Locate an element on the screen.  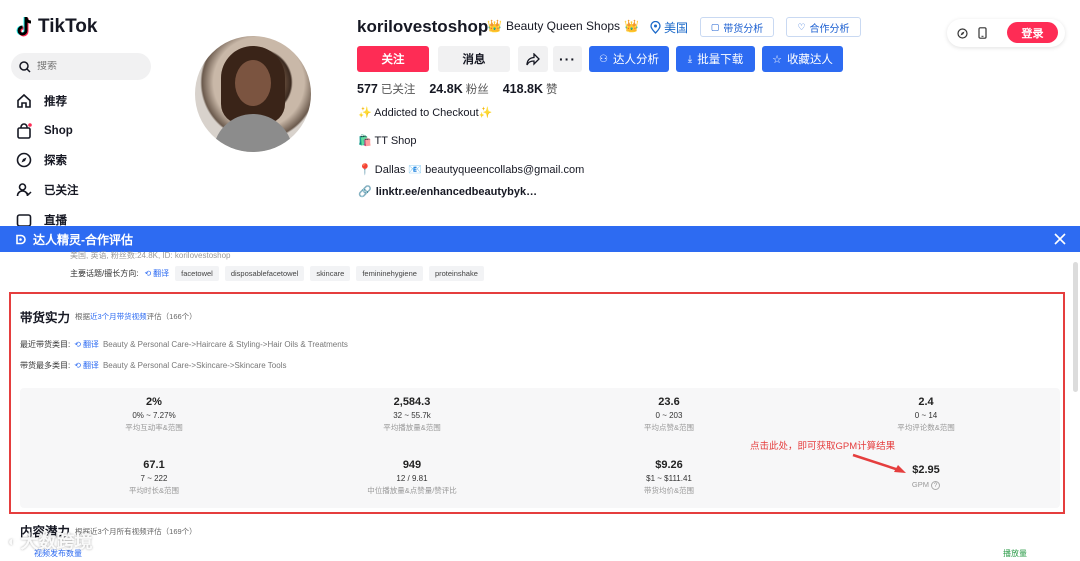
compass-small-icon is located at coordinates (962, 33).